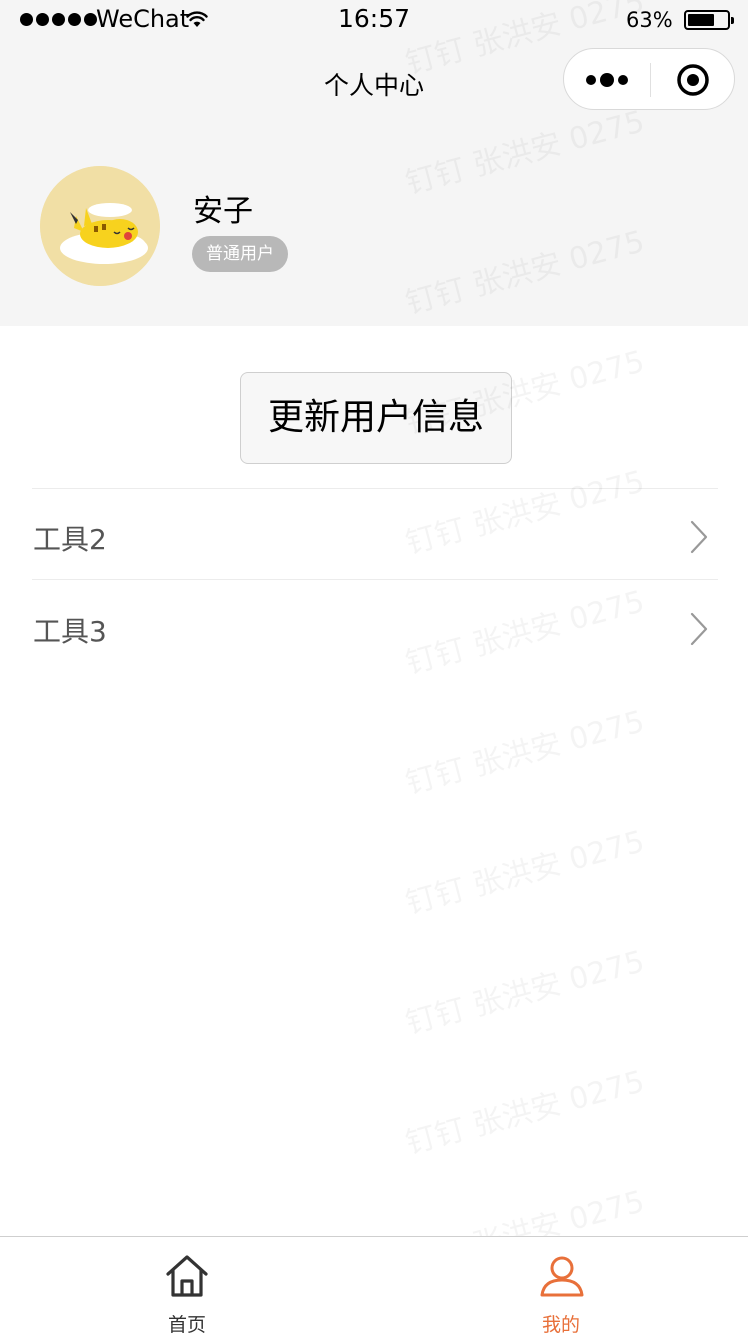 The image size is (748, 1334). Describe the element at coordinates (374, 535) in the screenshot. I see `list-item-tool2: 工具2` at that location.